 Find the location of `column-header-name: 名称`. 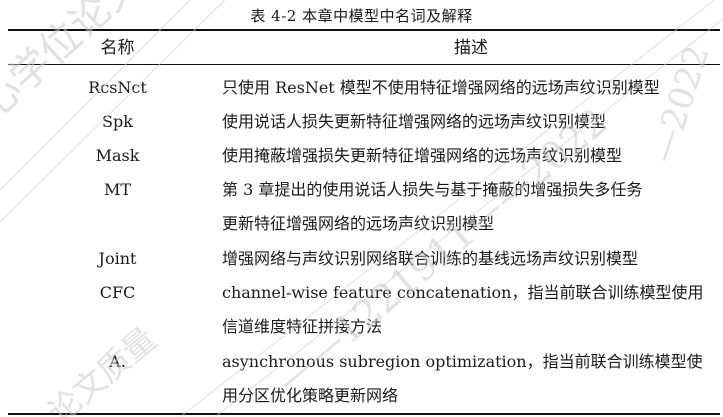

column-header-name: 名称 is located at coordinates (117, 48).